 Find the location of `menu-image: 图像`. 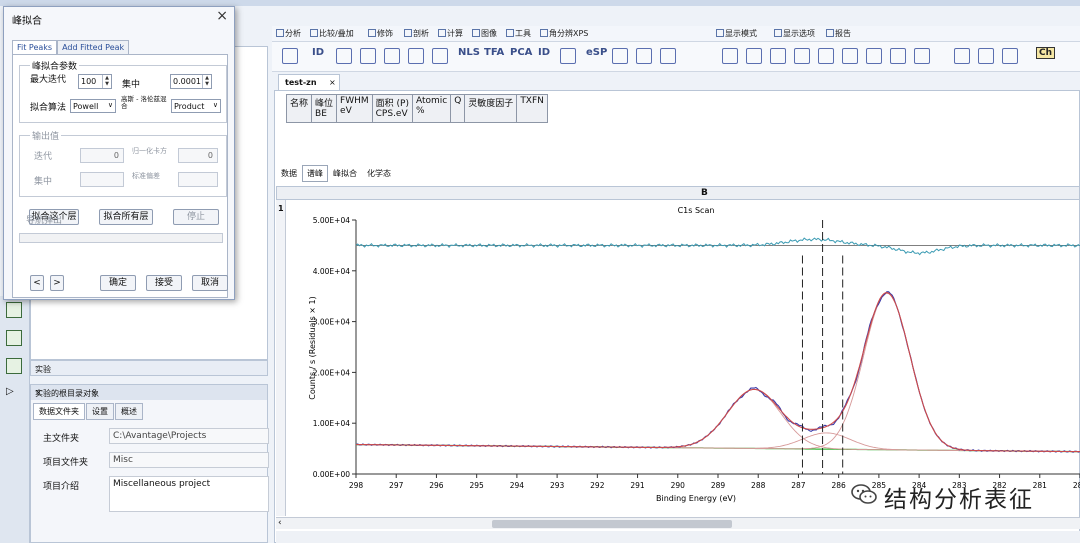

menu-image: 图像 is located at coordinates (484, 33).